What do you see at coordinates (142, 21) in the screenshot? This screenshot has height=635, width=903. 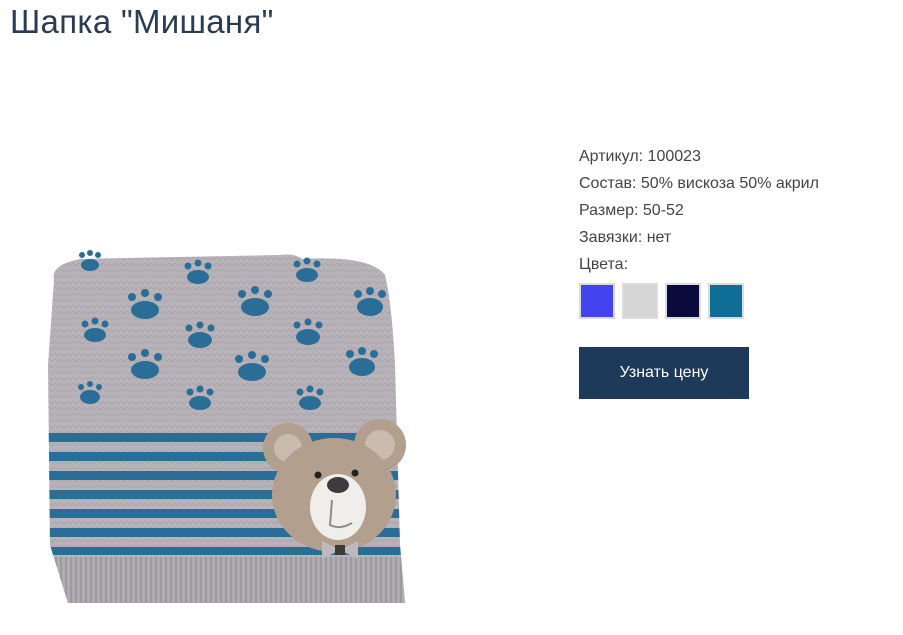 I see `page-title: Шапка "Мишаня"` at bounding box center [142, 21].